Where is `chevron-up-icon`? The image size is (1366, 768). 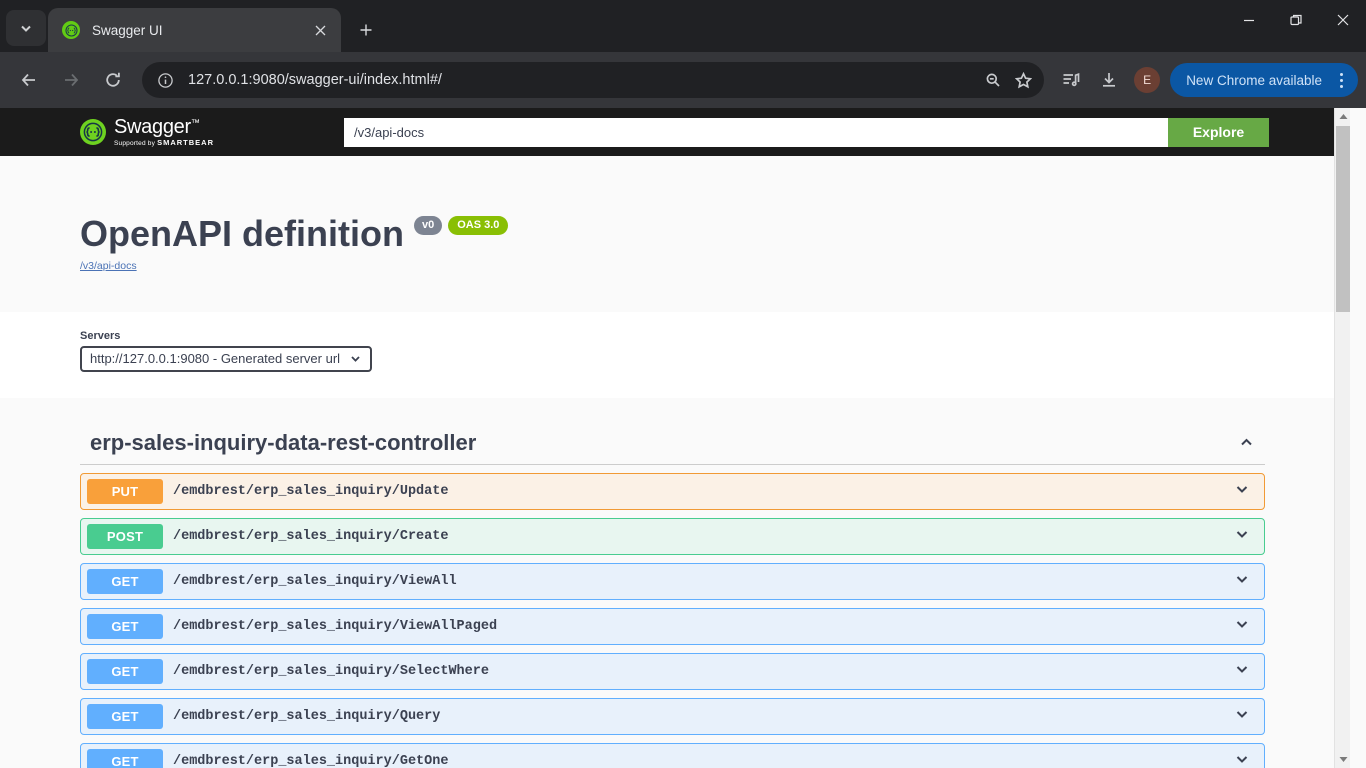
chevron-up-icon is located at coordinates (1246, 442).